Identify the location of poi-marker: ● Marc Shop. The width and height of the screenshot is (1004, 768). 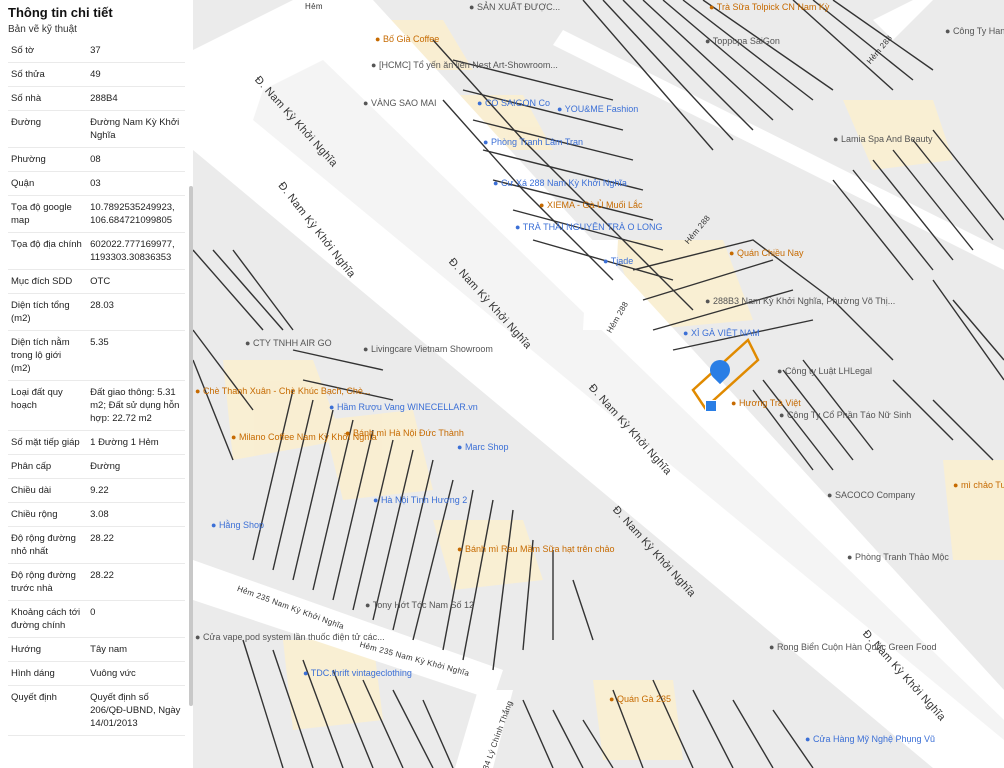
(482, 447).